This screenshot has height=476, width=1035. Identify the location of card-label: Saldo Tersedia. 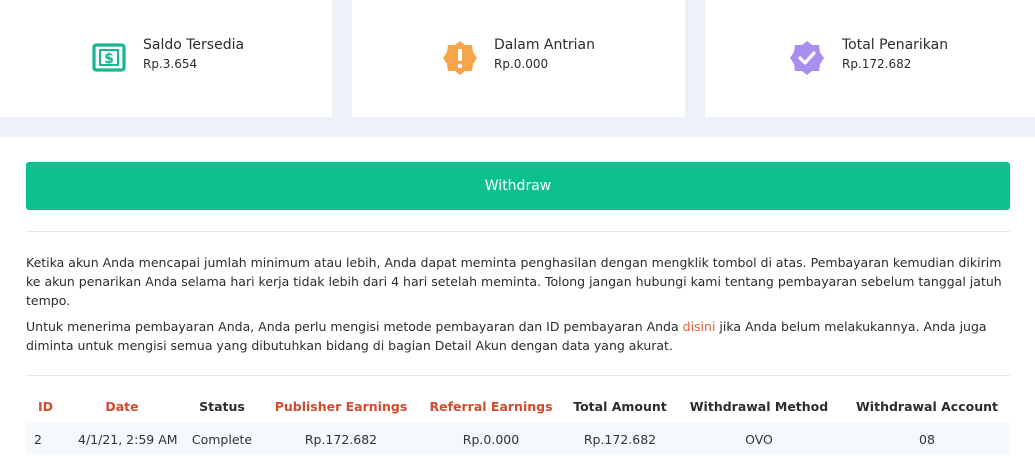
(194, 45).